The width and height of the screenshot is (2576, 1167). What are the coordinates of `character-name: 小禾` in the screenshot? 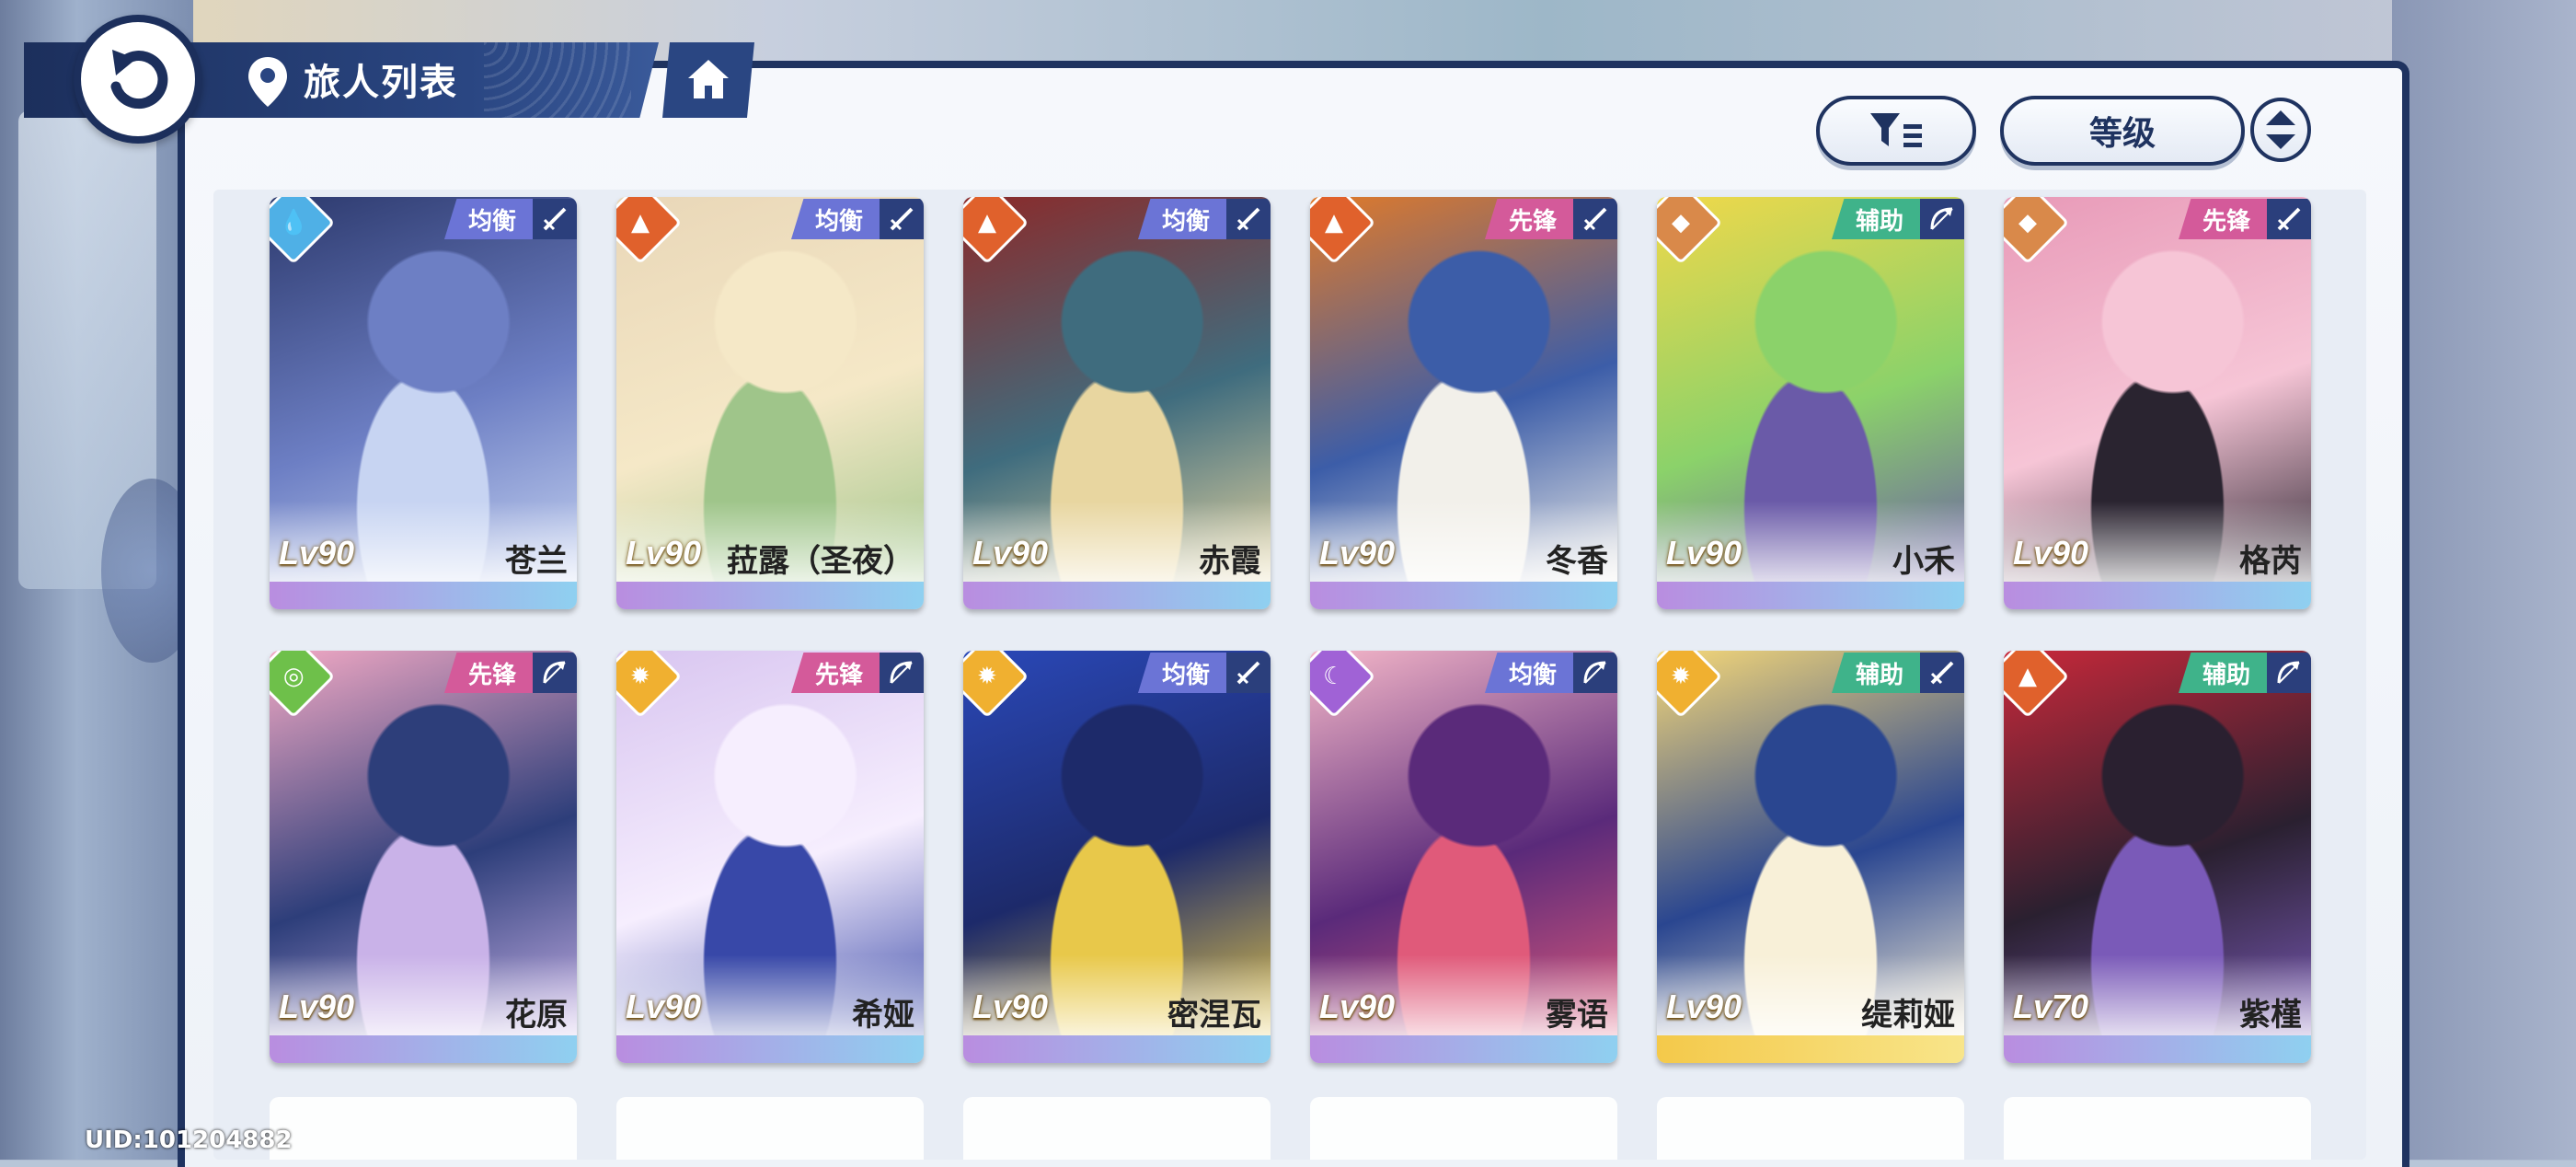 It's located at (1924, 561).